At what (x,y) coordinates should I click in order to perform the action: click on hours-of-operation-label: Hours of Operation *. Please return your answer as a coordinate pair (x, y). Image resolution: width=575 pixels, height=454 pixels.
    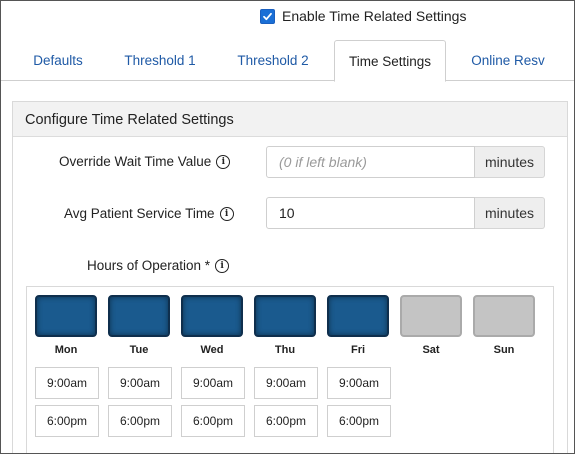
    Looking at the image, I should click on (149, 265).